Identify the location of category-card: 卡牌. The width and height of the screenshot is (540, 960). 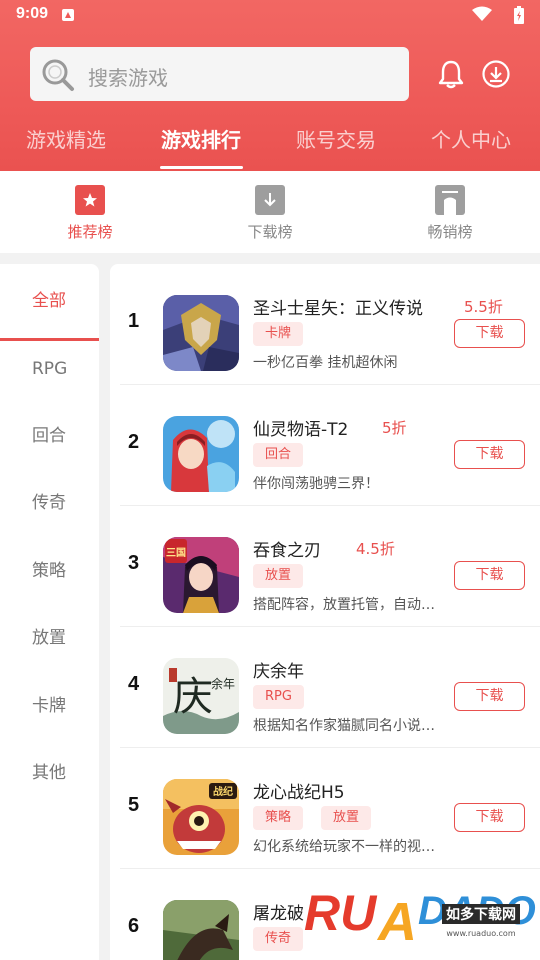
(49, 706).